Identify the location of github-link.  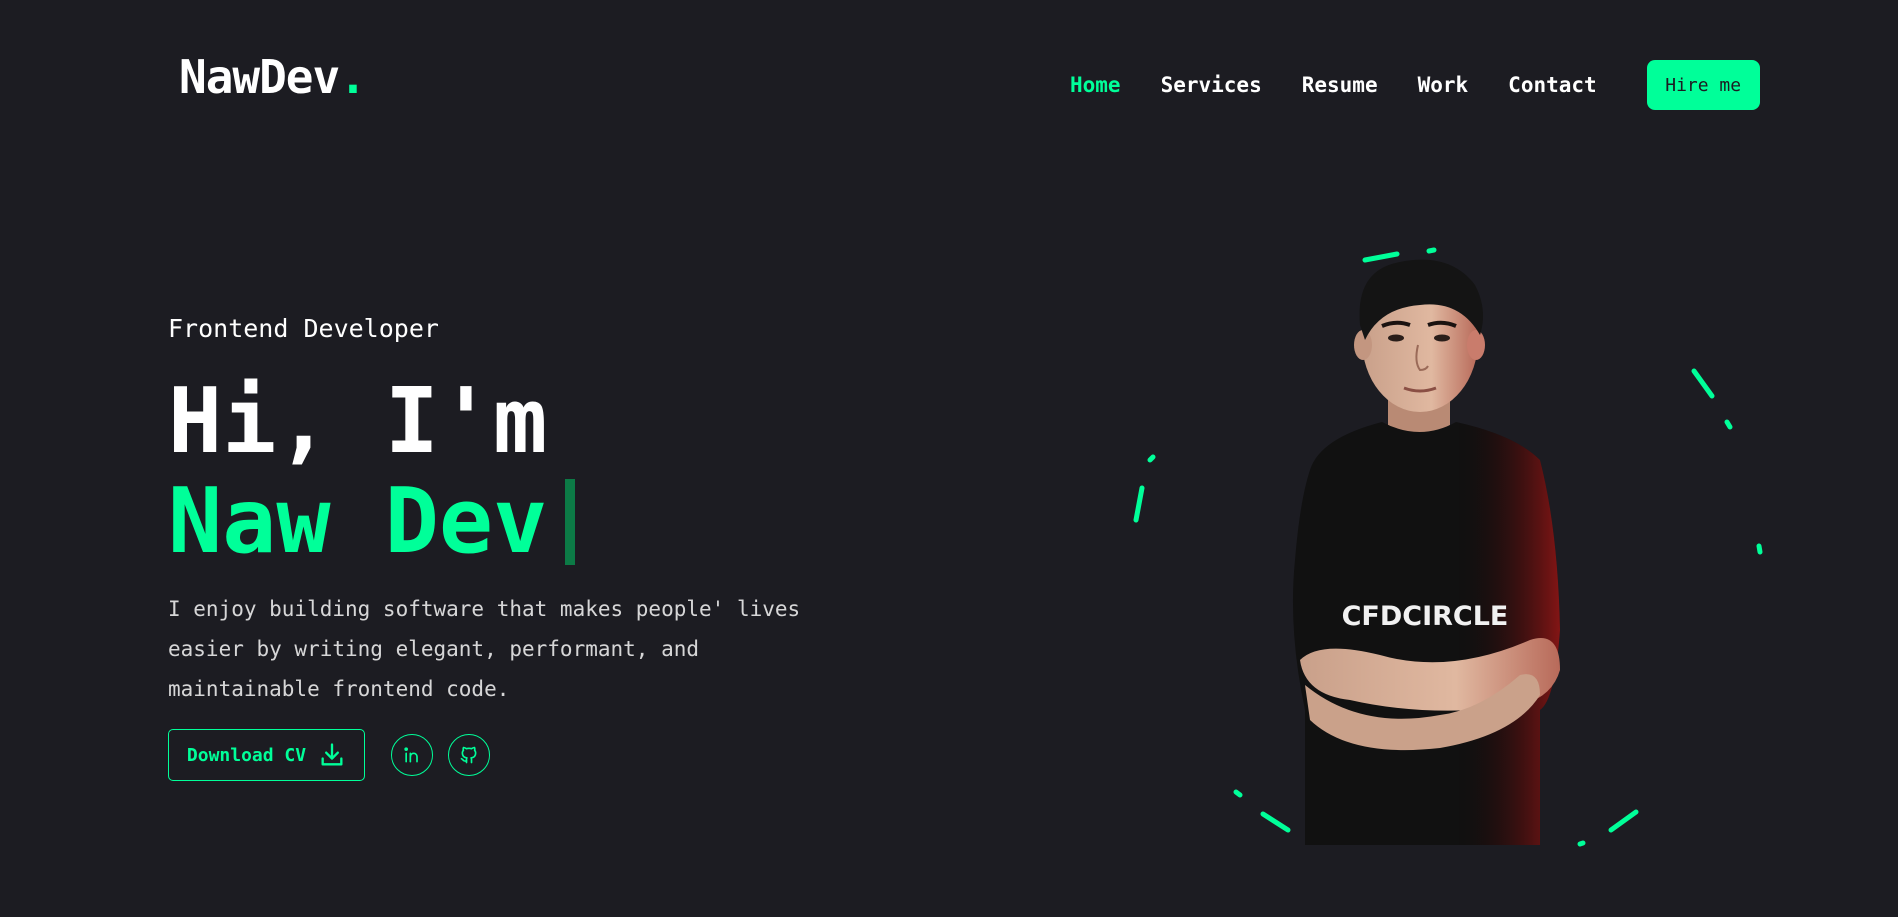
(469, 755).